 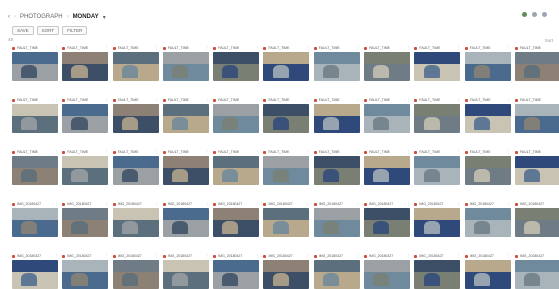 What do you see at coordinates (544, 14) in the screenshot?
I see `more-options-icon` at bounding box center [544, 14].